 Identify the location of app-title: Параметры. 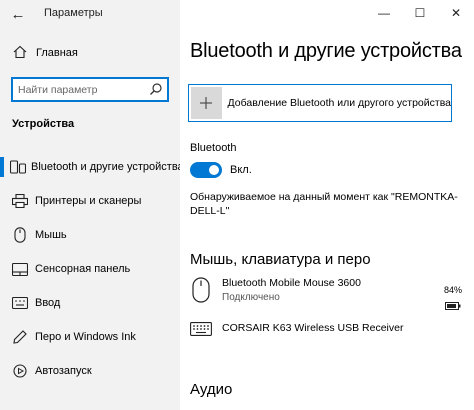
(73, 13).